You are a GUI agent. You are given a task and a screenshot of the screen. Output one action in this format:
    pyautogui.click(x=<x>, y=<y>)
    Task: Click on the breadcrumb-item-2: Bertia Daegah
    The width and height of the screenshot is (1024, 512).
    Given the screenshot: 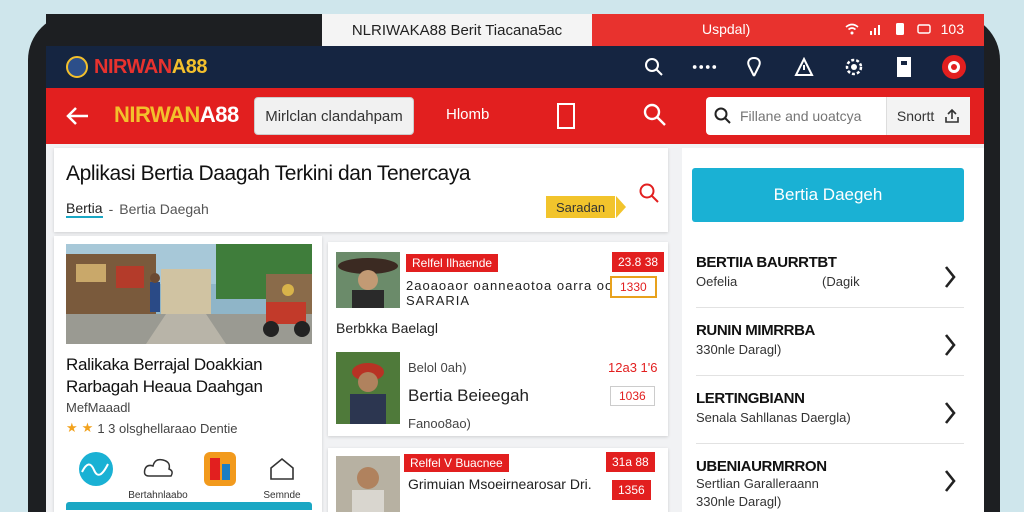 What is the action you would take?
    pyautogui.click(x=164, y=209)
    